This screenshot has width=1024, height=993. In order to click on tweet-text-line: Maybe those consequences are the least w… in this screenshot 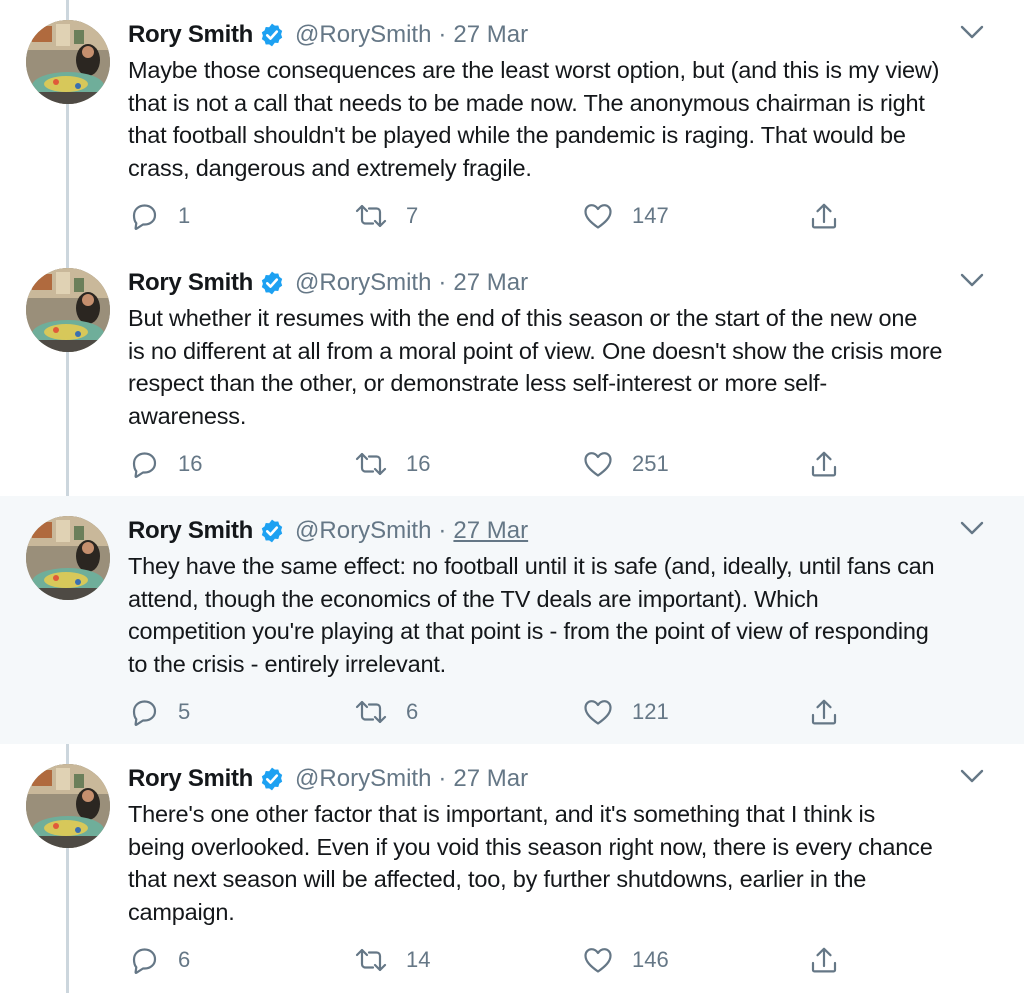, I will do `click(534, 70)`.